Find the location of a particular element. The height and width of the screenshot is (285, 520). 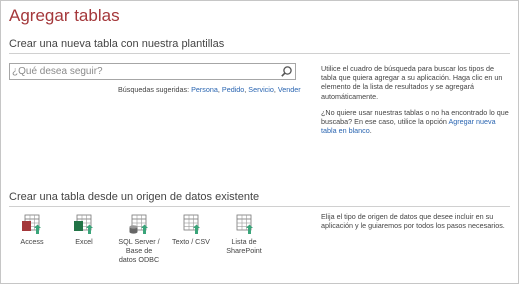

data-source-label: Access is located at coordinates (32, 241).